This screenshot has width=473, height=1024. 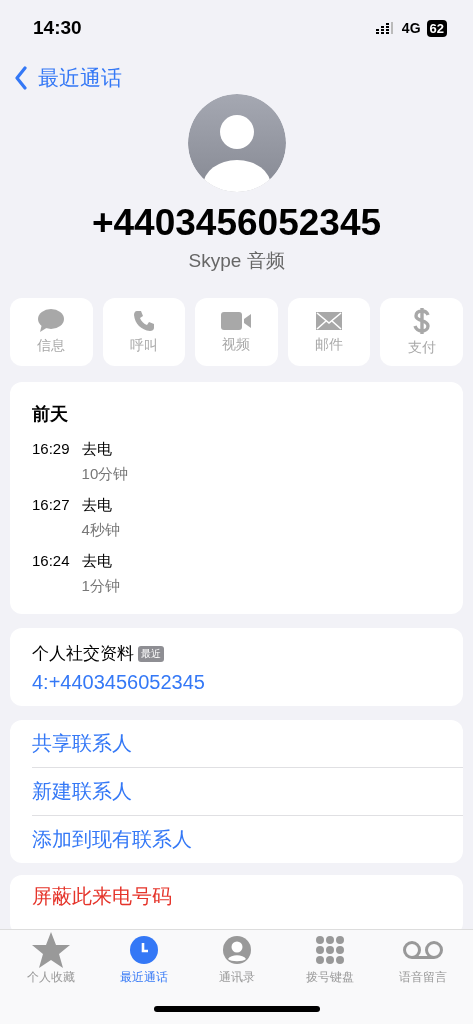 I want to click on avatar-icon, so click(x=236, y=143).